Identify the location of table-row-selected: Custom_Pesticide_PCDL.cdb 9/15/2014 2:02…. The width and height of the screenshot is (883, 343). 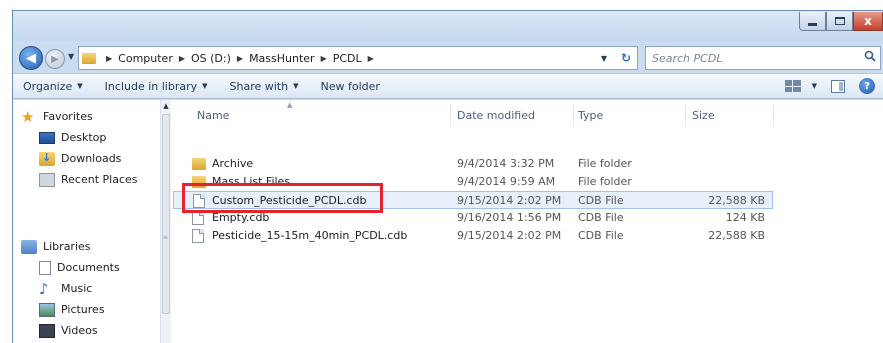
(473, 200).